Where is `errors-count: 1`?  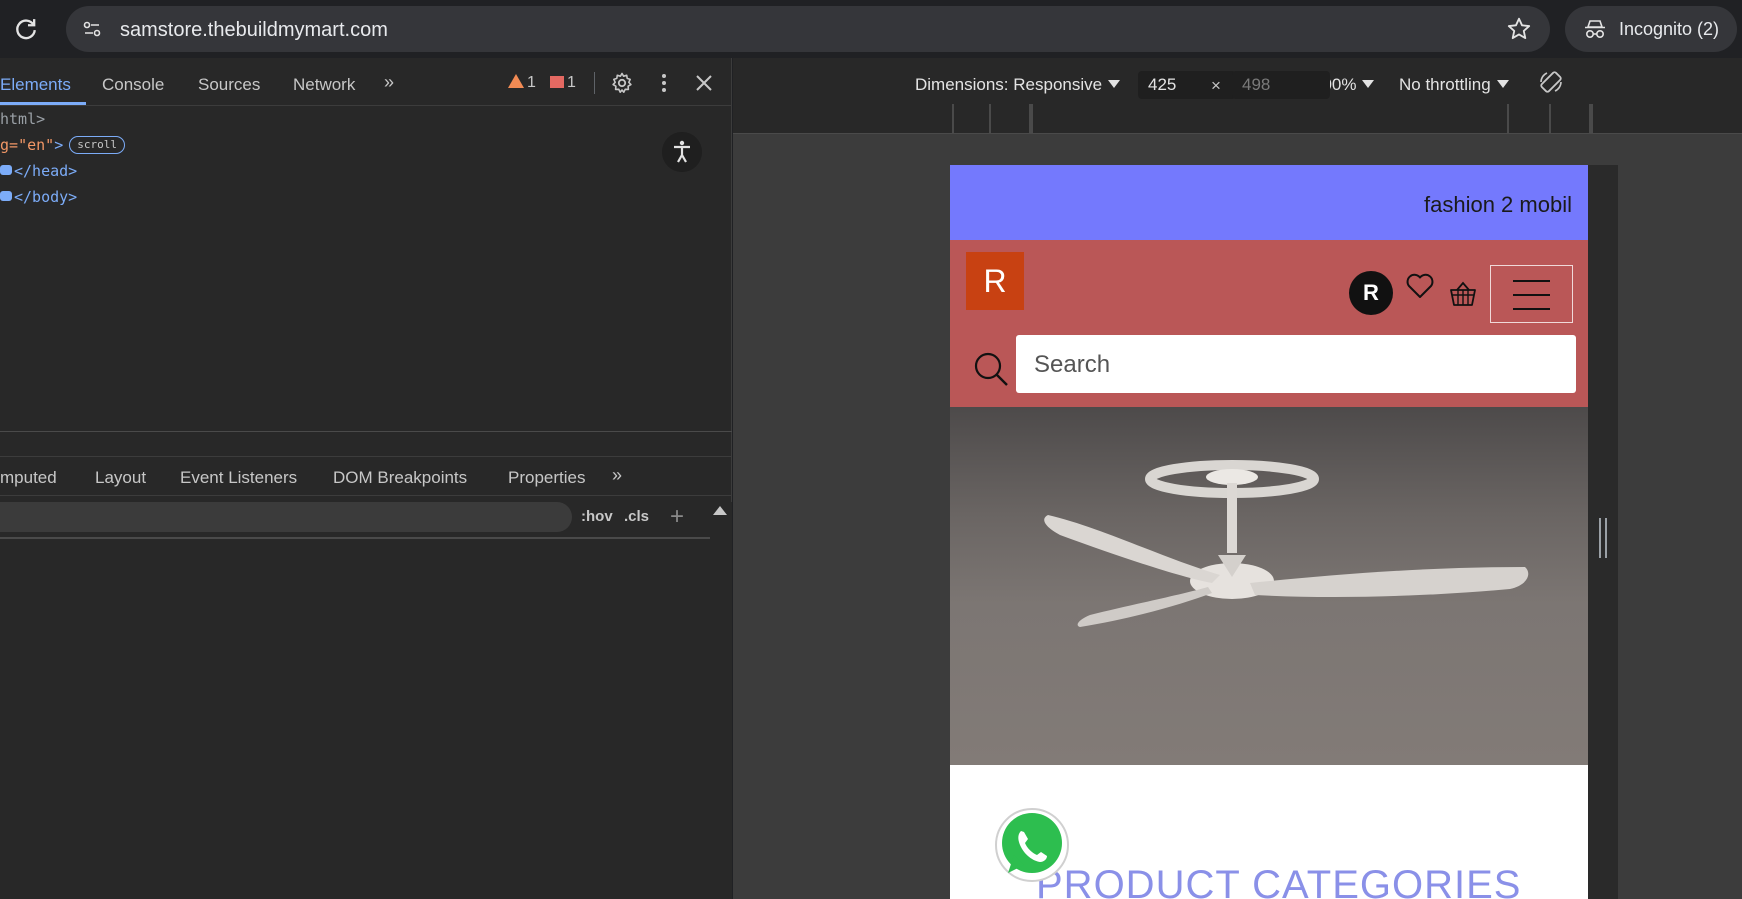
errors-count: 1 is located at coordinates (571, 82).